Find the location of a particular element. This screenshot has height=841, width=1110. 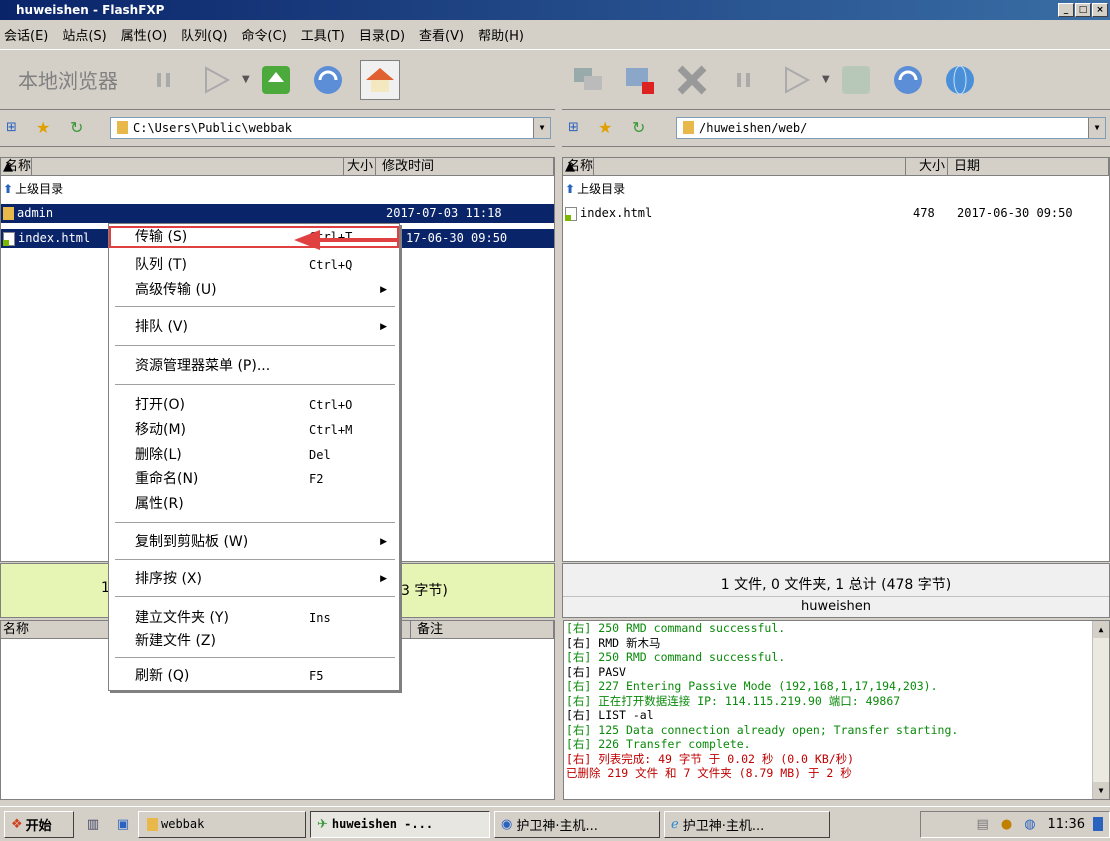

home-icon is located at coordinates (379, 79).